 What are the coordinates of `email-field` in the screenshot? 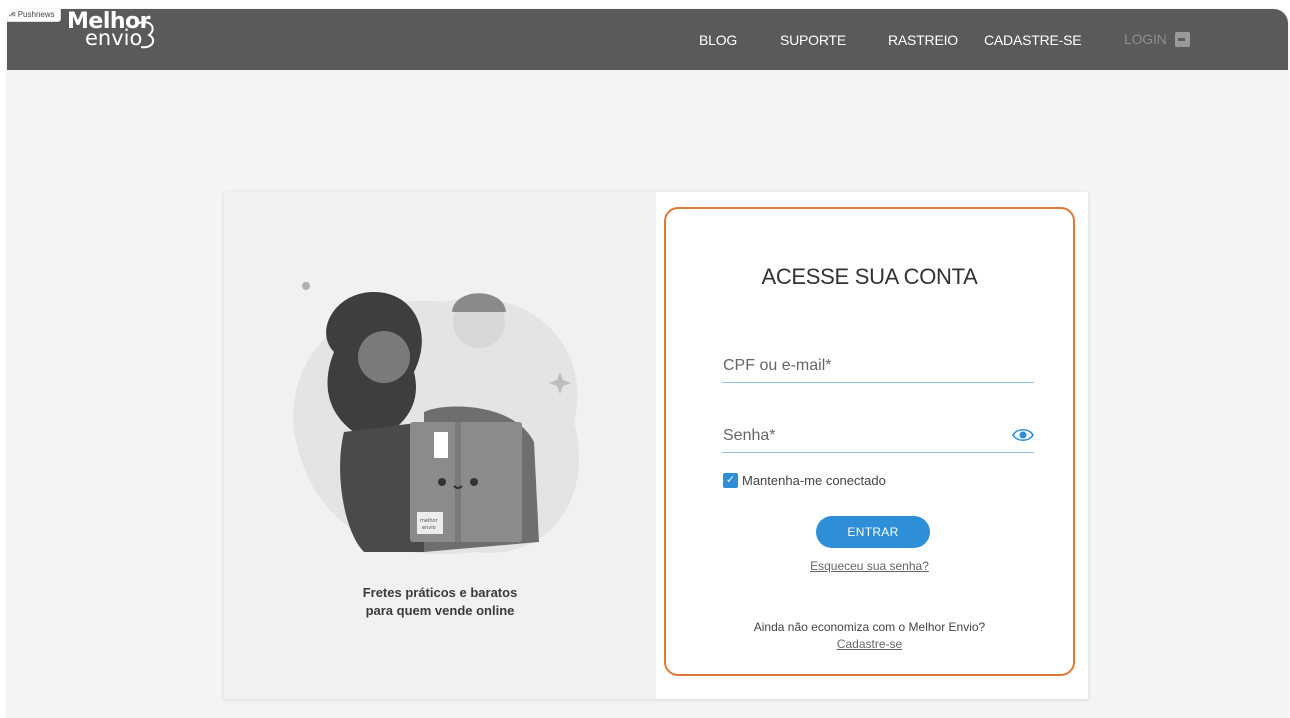 It's located at (878, 365).